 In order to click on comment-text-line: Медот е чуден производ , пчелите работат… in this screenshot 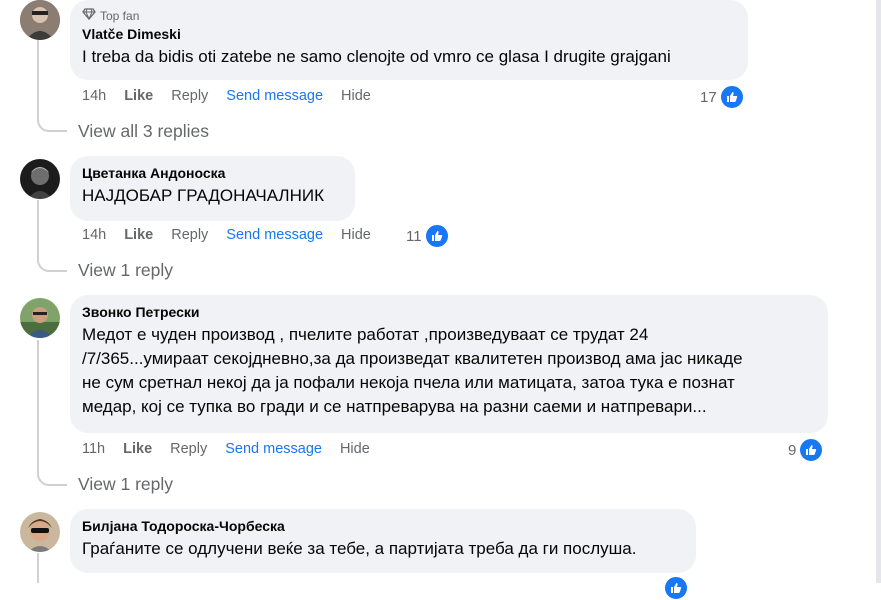, I will do `click(365, 334)`.